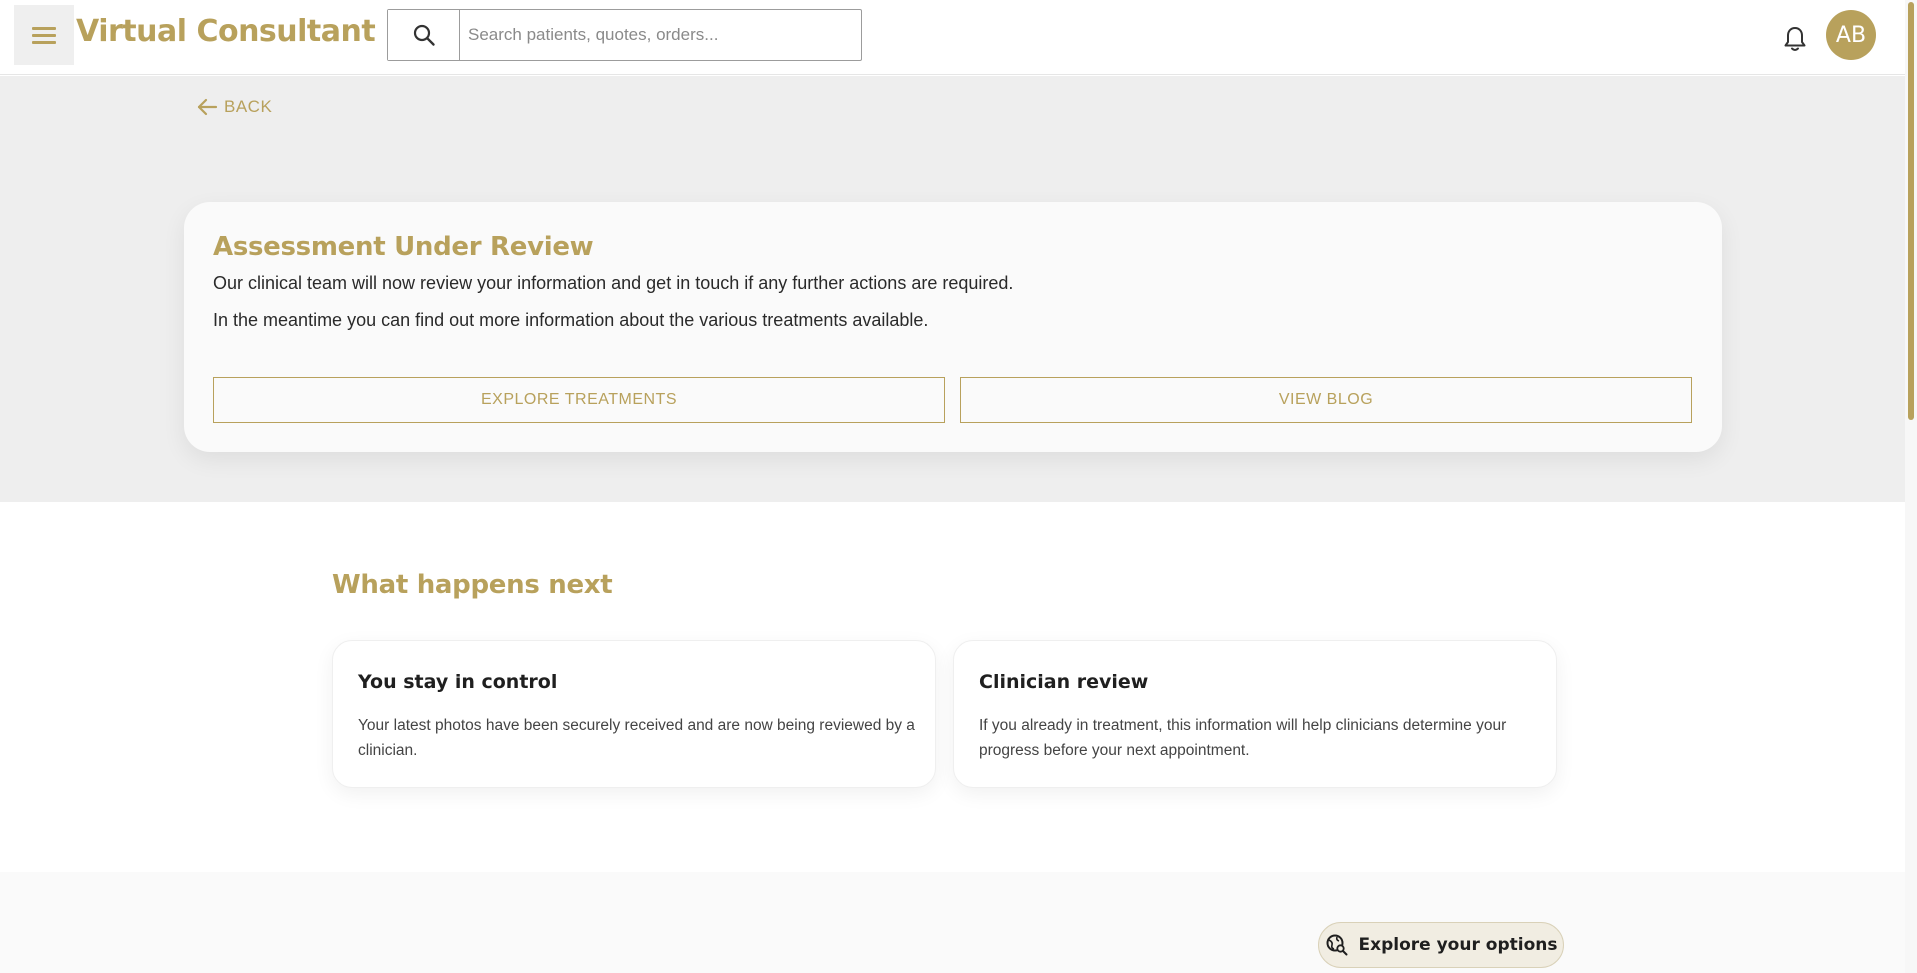  What do you see at coordinates (1911, 486) in the screenshot?
I see `page-scrollbar` at bounding box center [1911, 486].